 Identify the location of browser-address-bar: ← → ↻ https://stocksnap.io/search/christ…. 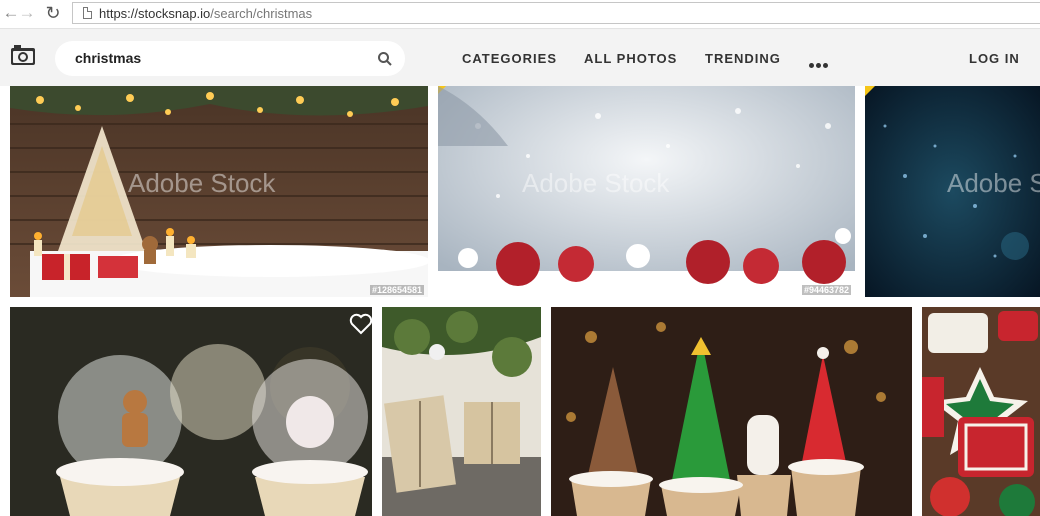
(520, 14).